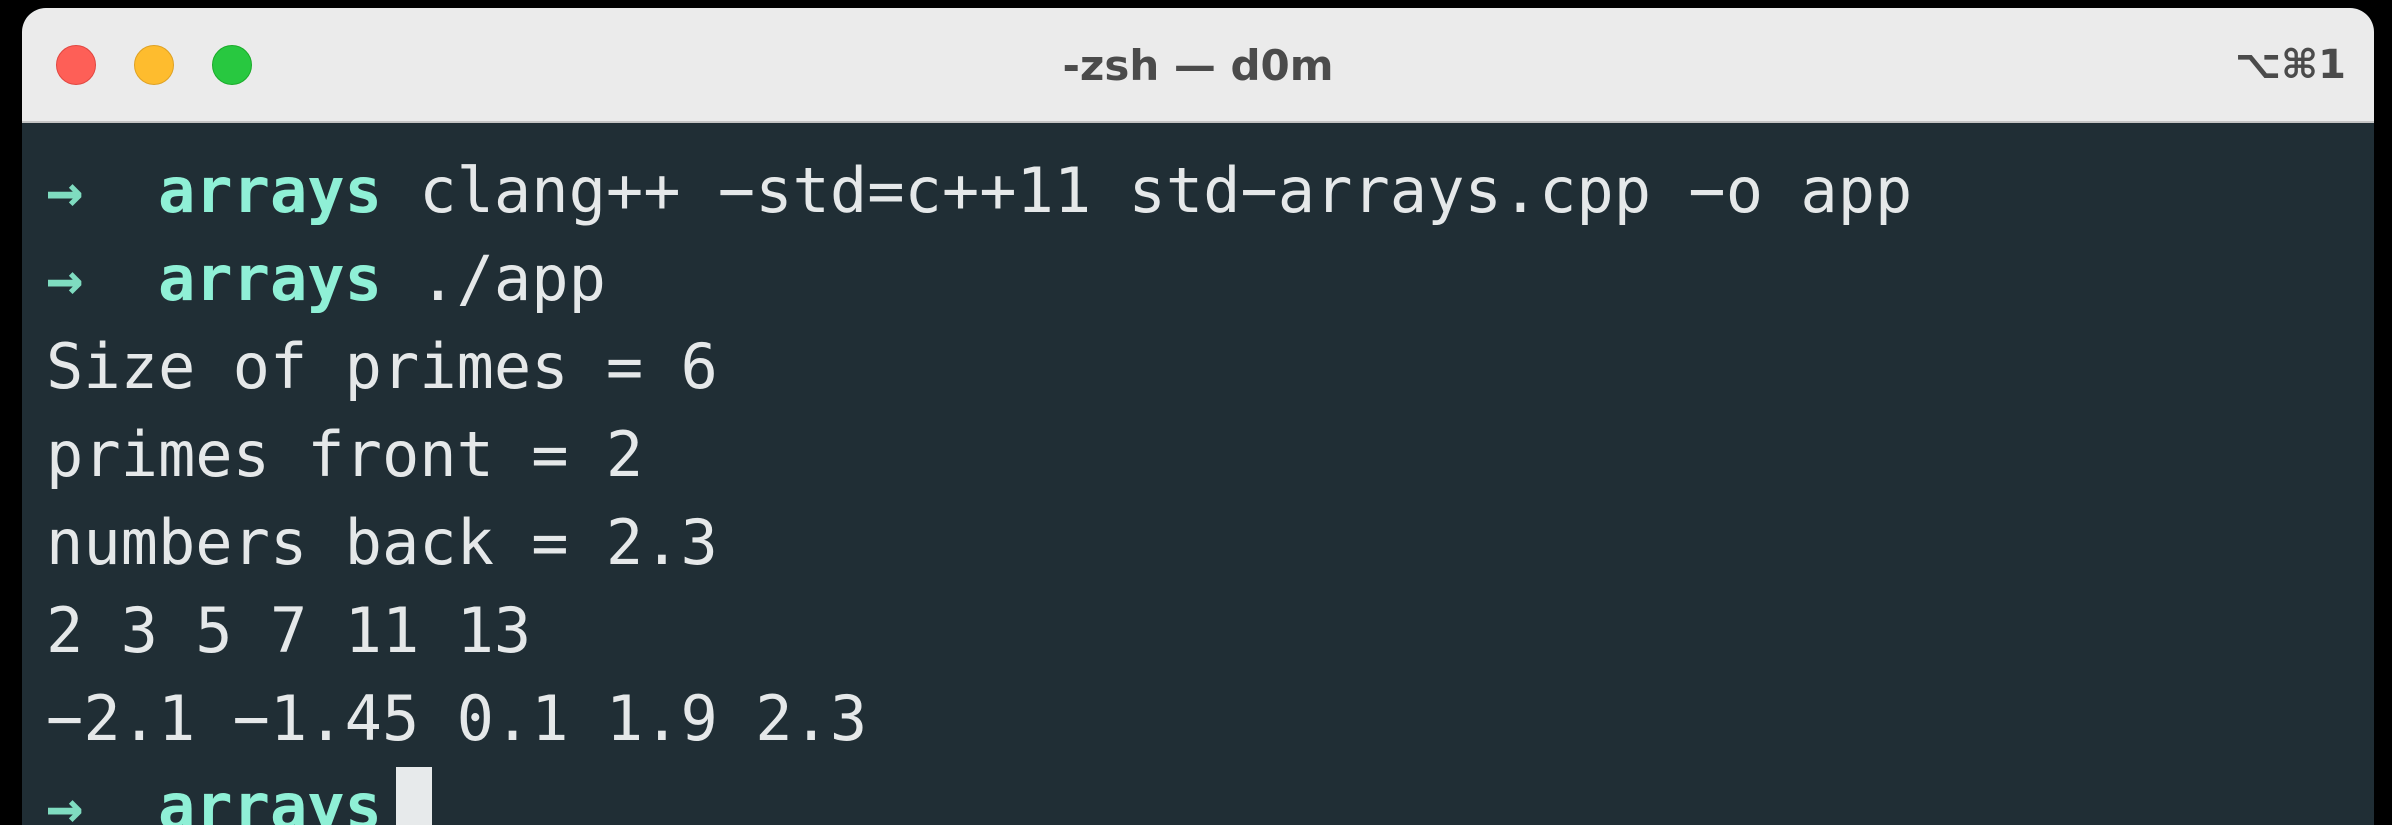 The height and width of the screenshot is (825, 2392). What do you see at coordinates (1210, 279) in the screenshot?
I see `prompt-line: → arrays ./app` at bounding box center [1210, 279].